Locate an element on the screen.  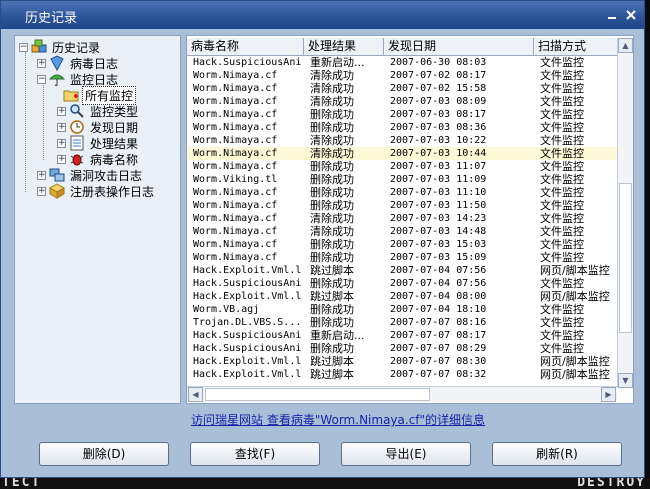
cell-found-date: 2007-07-03 11:50 is located at coordinates (438, 205).